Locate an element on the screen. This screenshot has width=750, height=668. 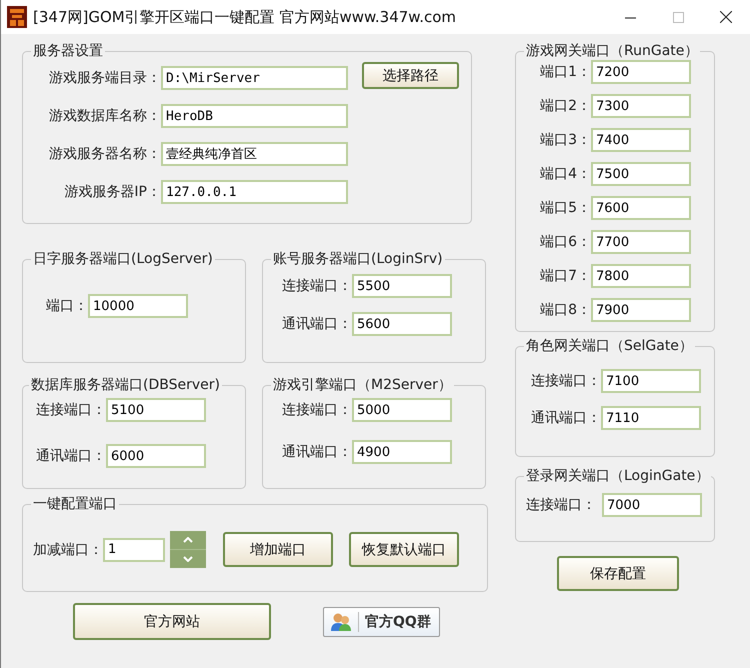
field-label: 端口1： is located at coordinates (565, 72).